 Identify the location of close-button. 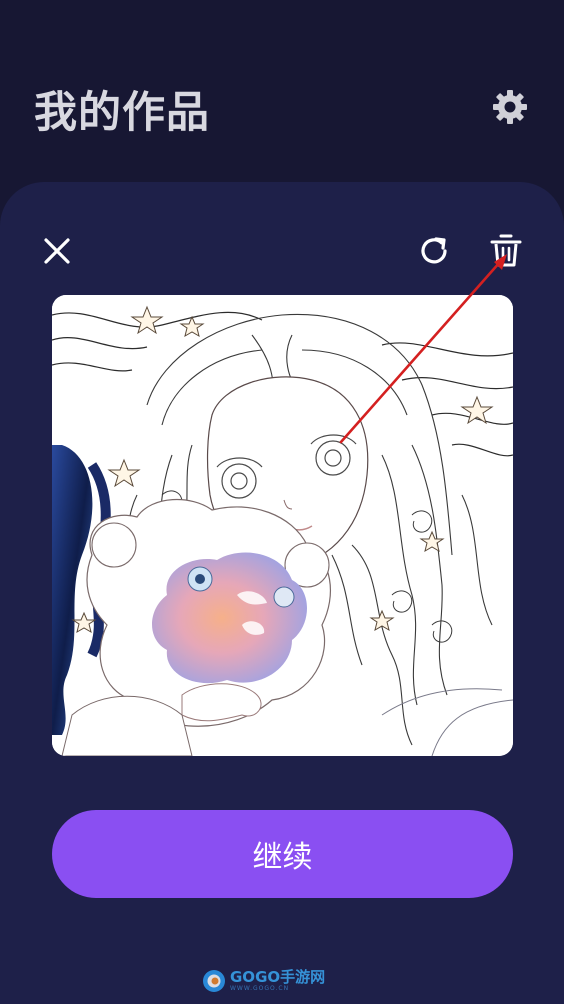
(57, 251).